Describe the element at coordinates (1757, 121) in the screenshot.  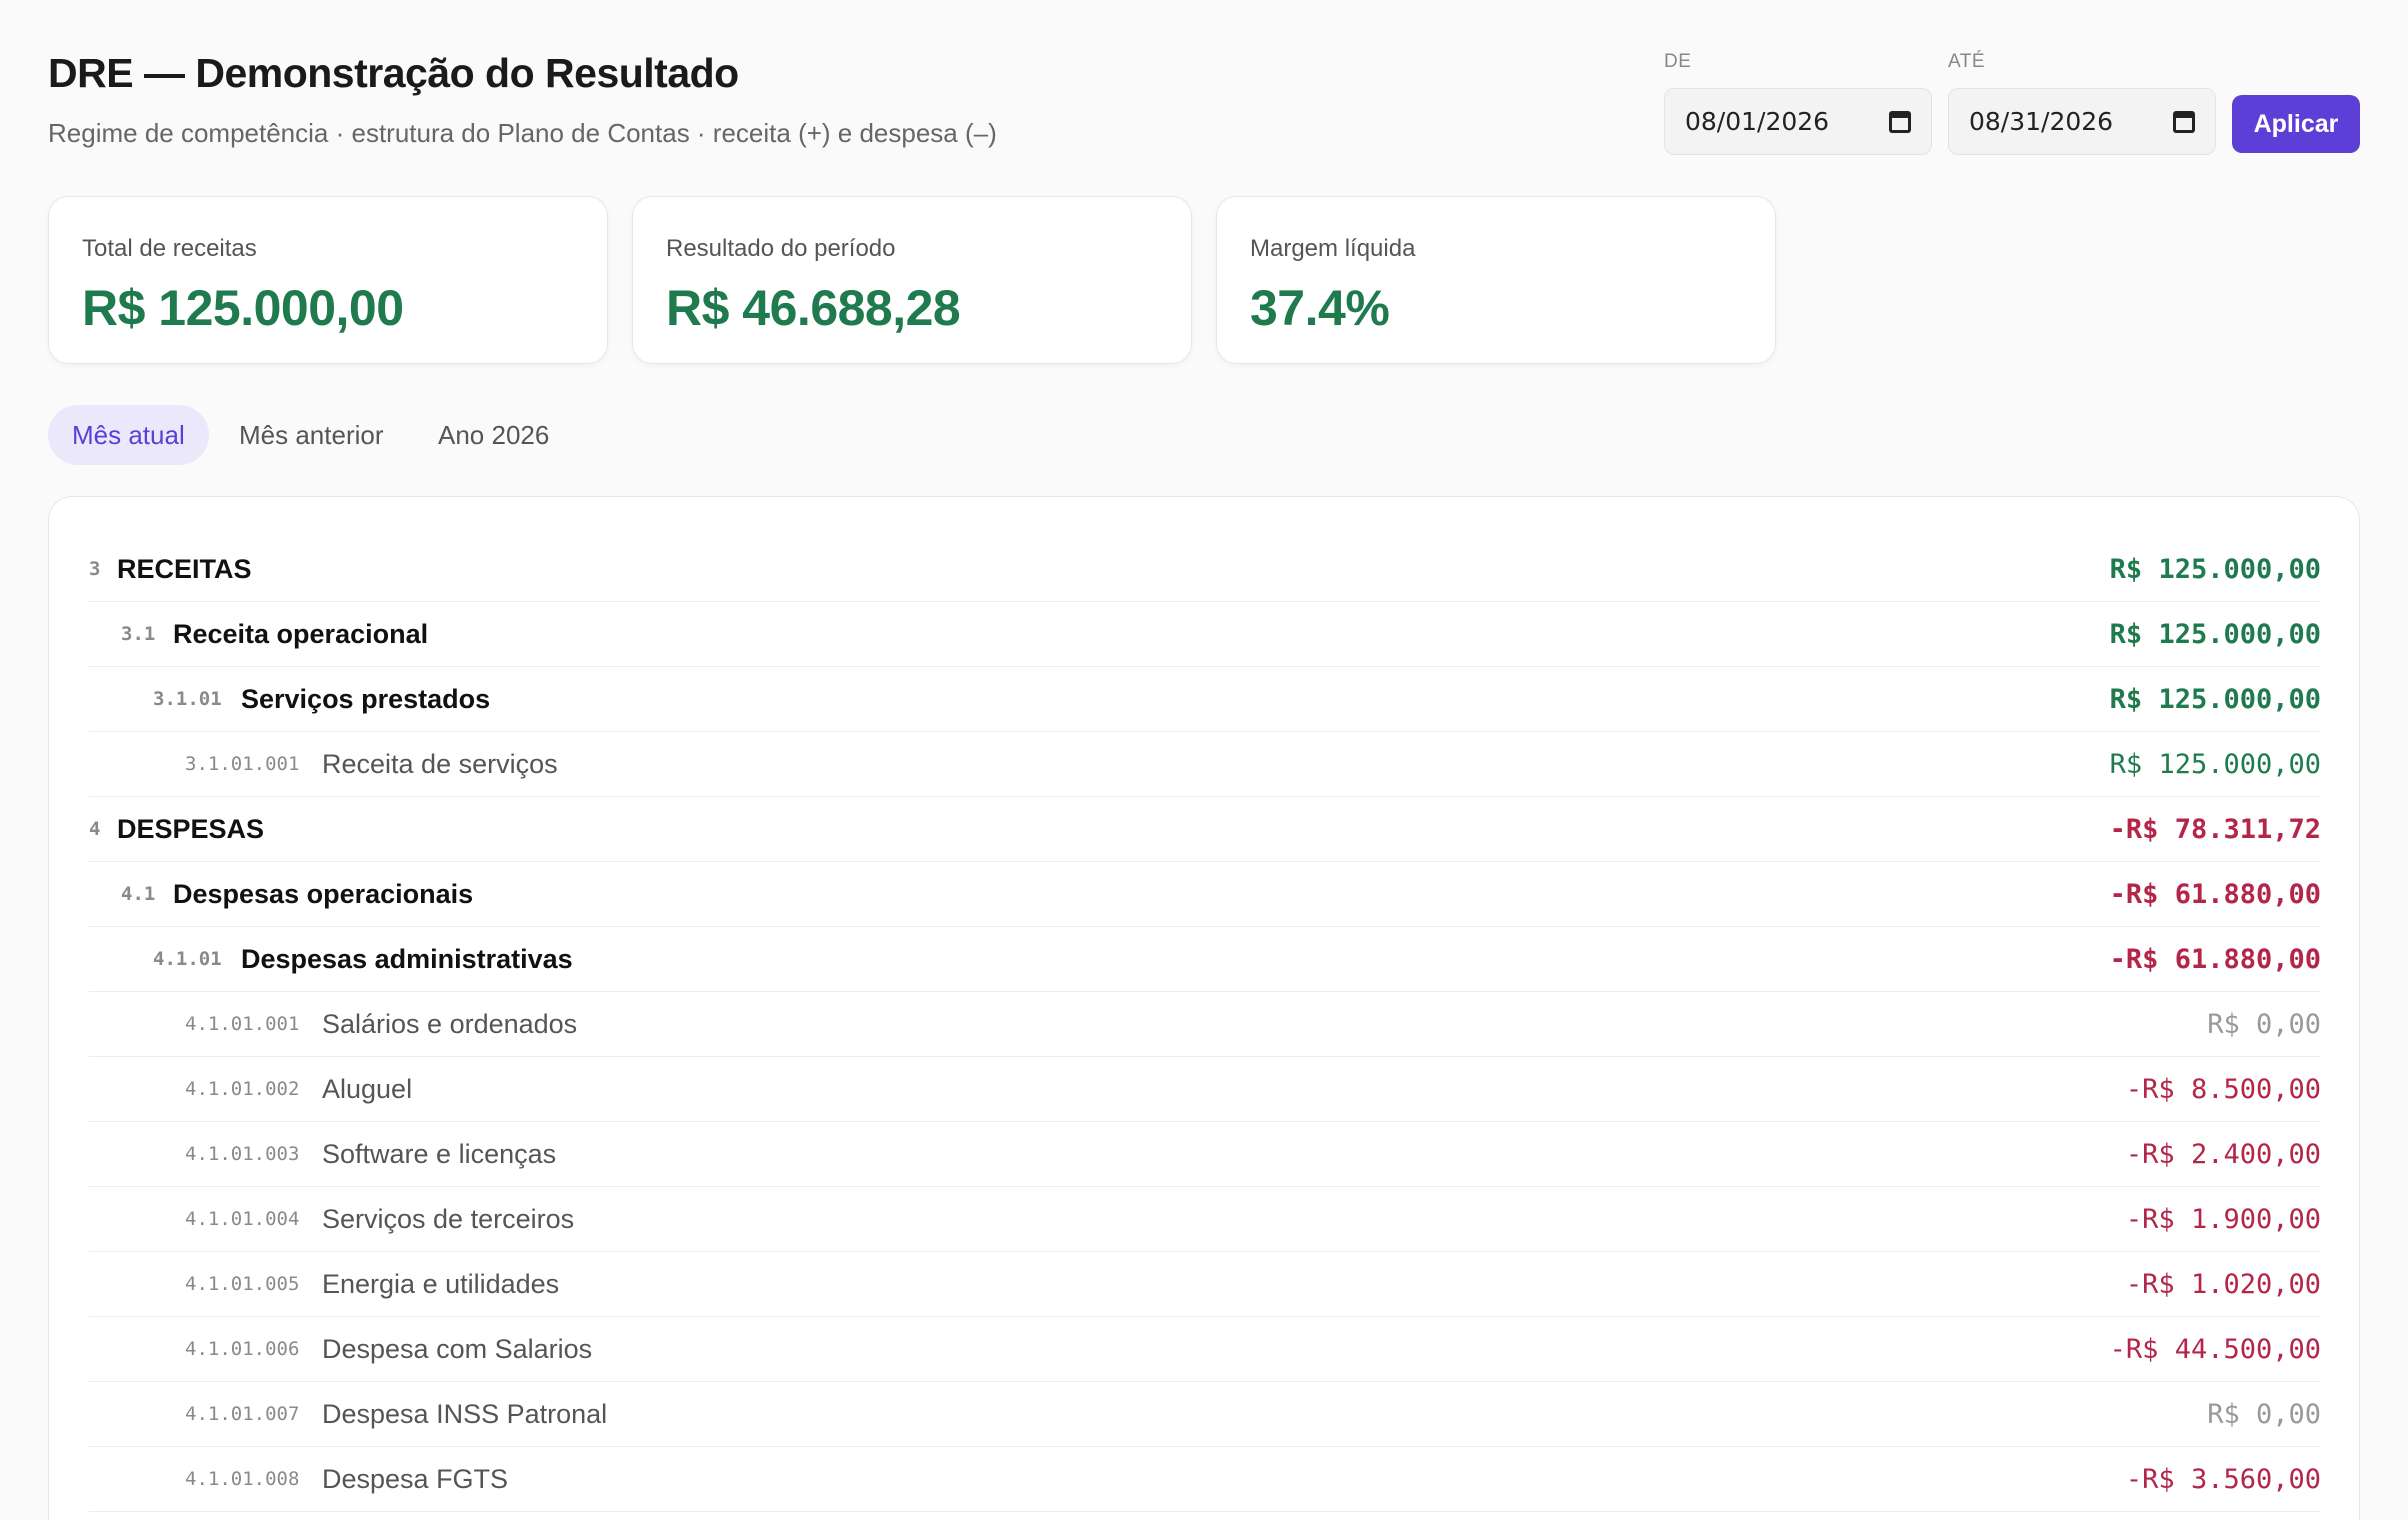
I see `from-date-value: 08/01/2026` at that location.